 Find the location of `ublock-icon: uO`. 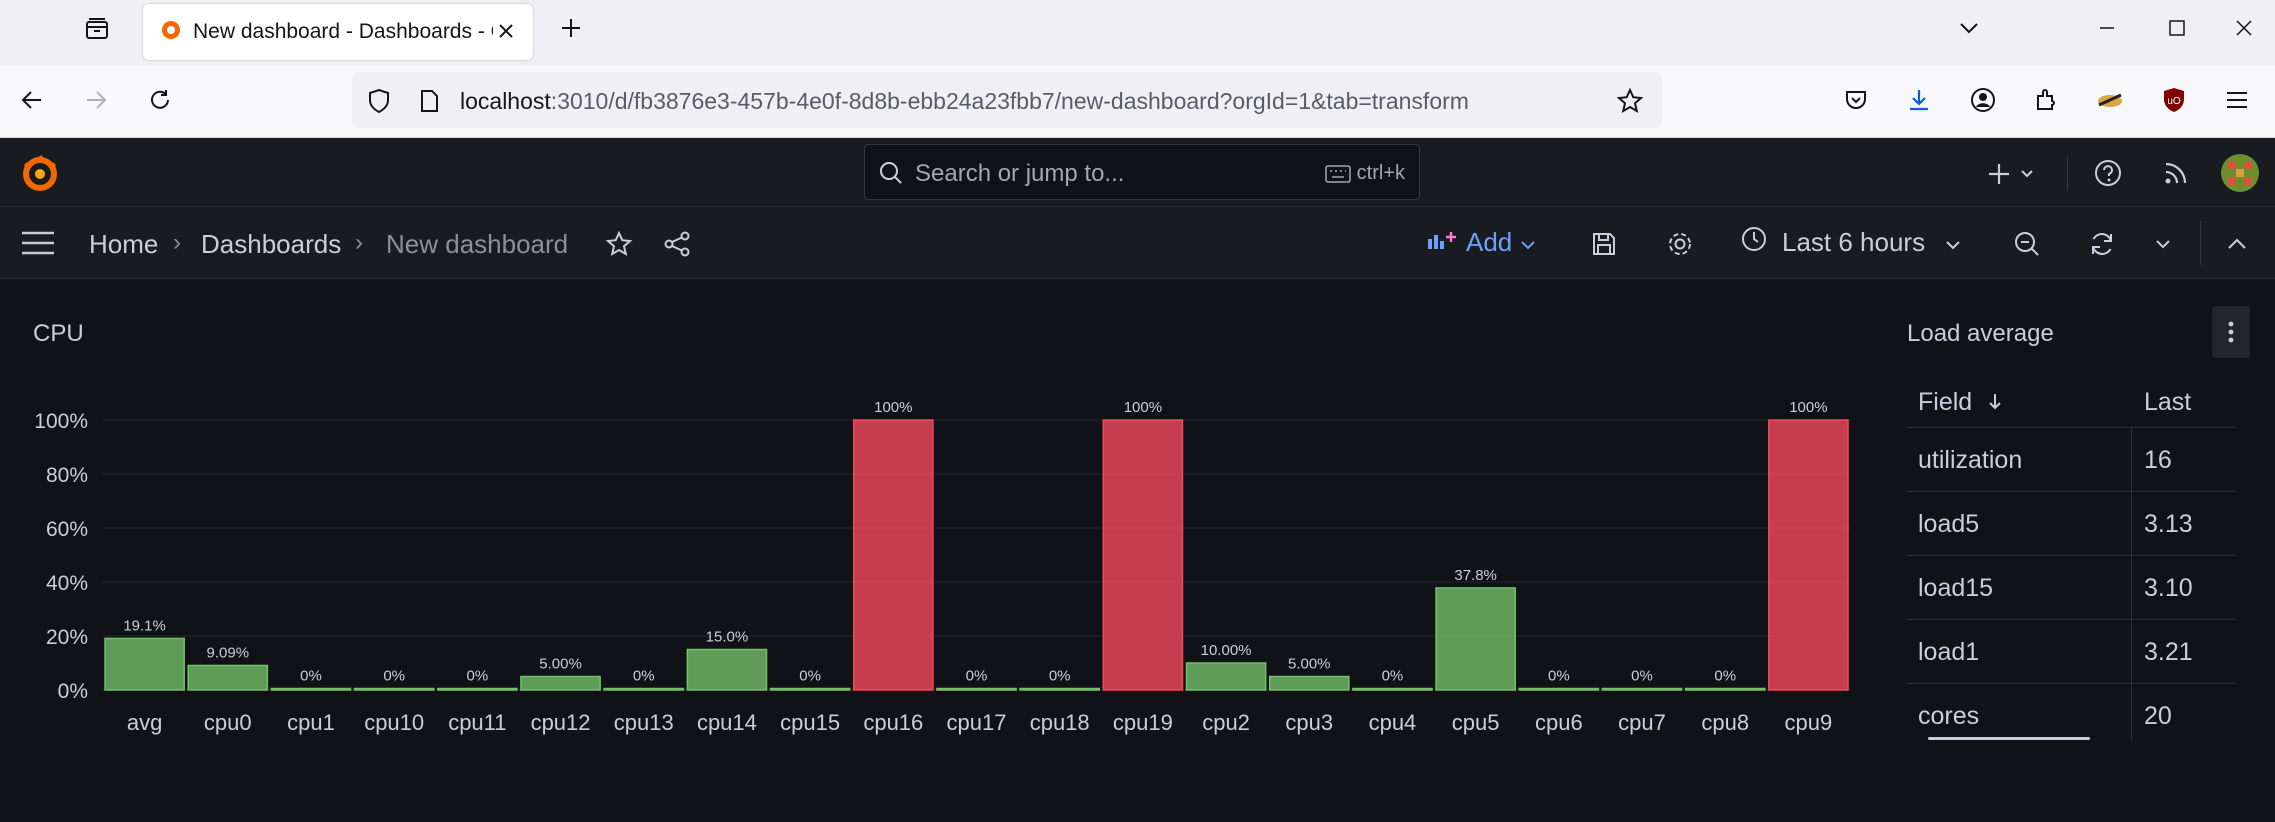

ublock-icon: uO is located at coordinates (2174, 100).